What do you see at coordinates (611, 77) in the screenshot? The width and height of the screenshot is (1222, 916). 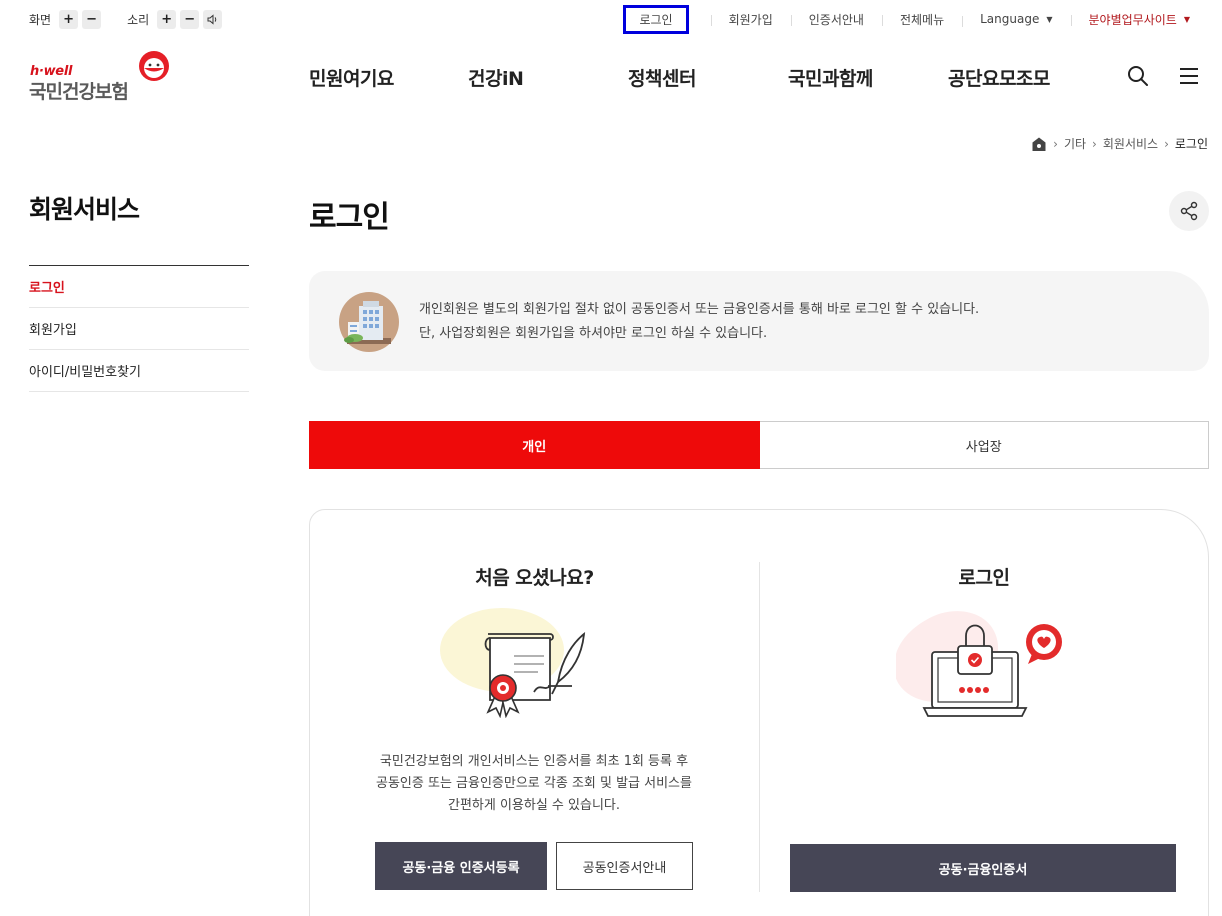 I see `main-navigation: 민원여기요 건강iN 정책센터 국민과함께 공단요모조모` at bounding box center [611, 77].